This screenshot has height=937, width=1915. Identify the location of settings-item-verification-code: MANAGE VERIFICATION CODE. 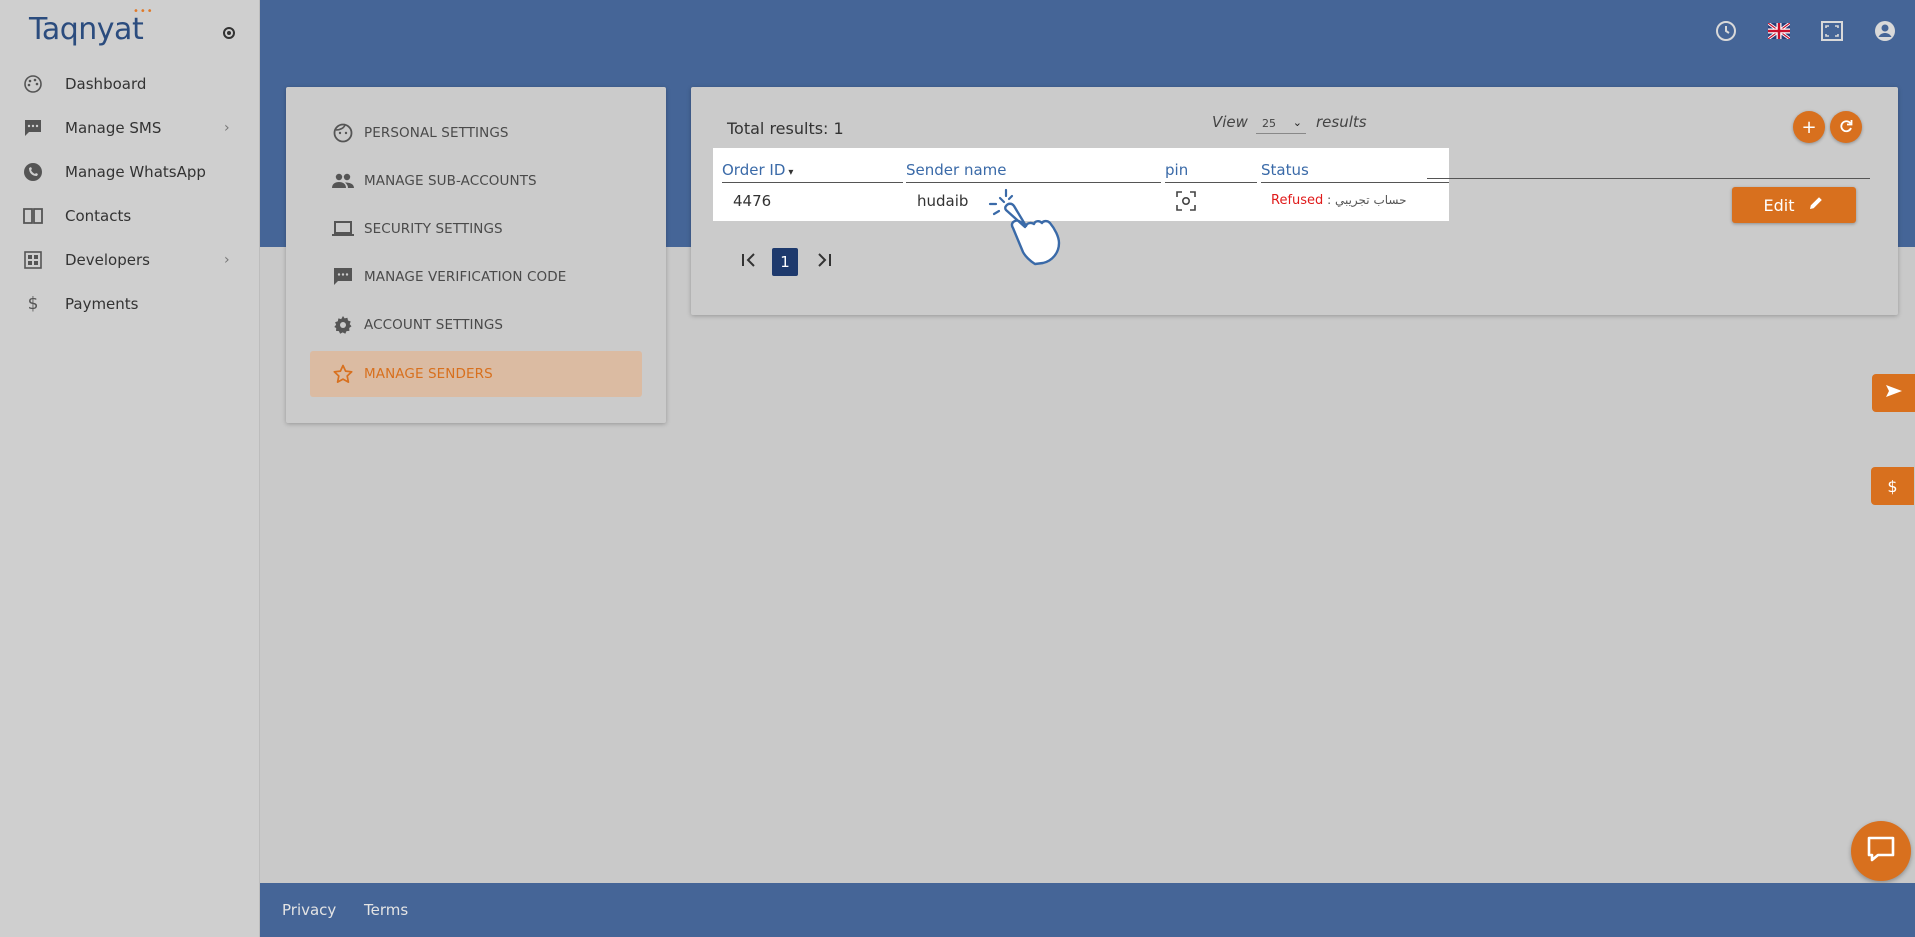
(476, 277).